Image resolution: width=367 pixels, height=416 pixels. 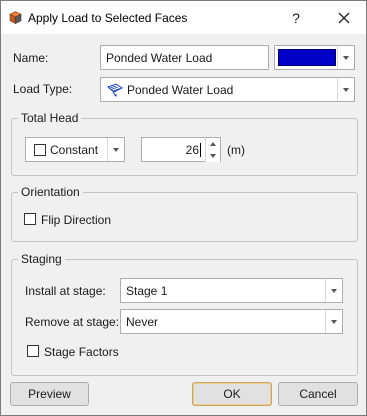 What do you see at coordinates (232, 394) in the screenshot?
I see `ok-button: OK` at bounding box center [232, 394].